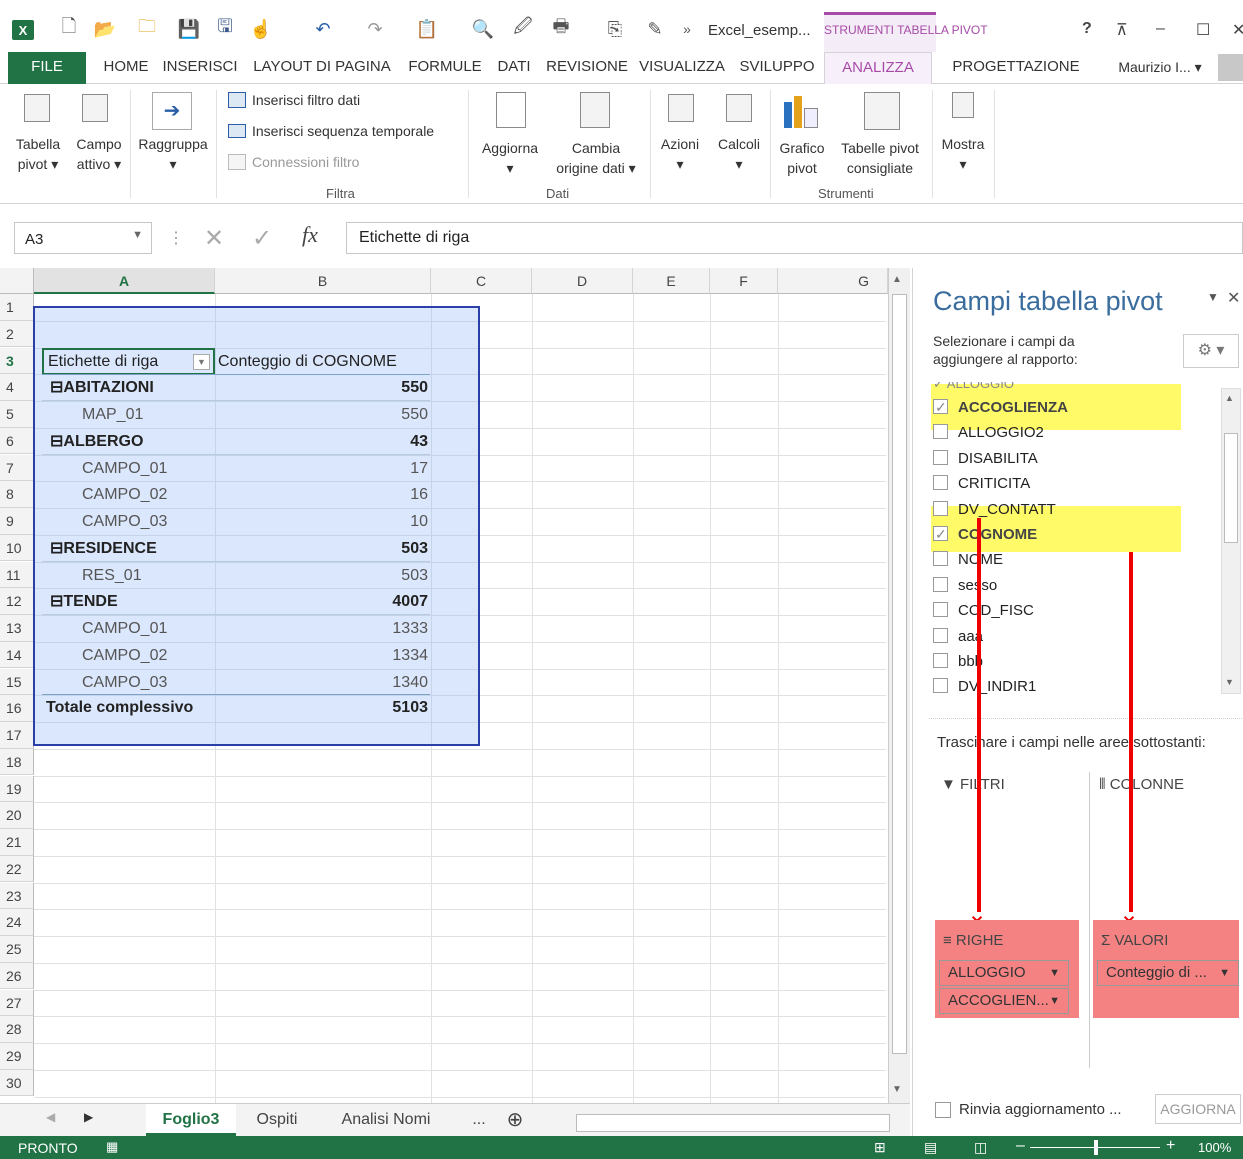 This screenshot has height=1159, width=1243. Describe the element at coordinates (687, 29) in the screenshot. I see `more-commands-icon: »` at that location.